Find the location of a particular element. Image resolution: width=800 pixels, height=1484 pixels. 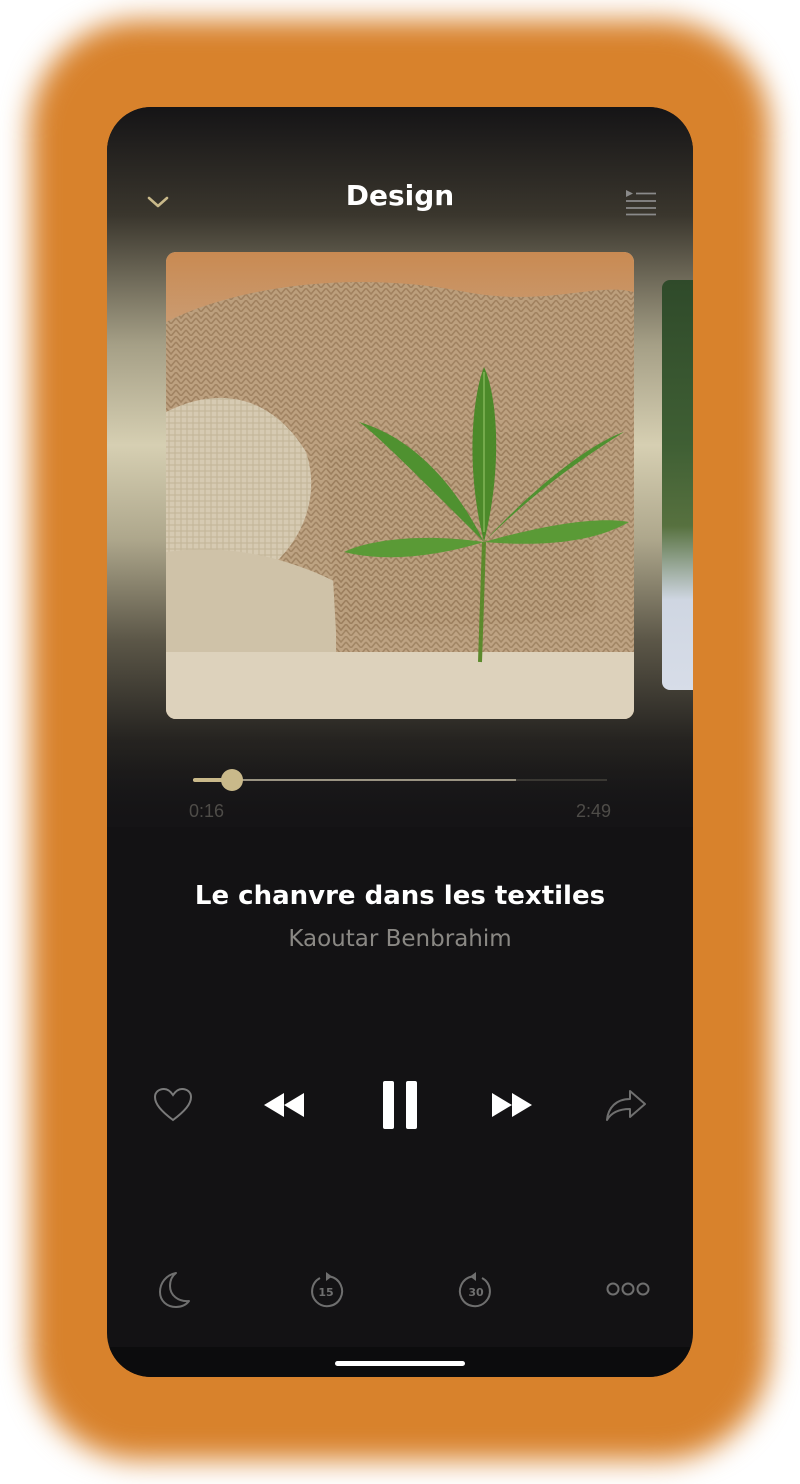

track-title: Le chanvre dans les textiles is located at coordinates (400, 896).